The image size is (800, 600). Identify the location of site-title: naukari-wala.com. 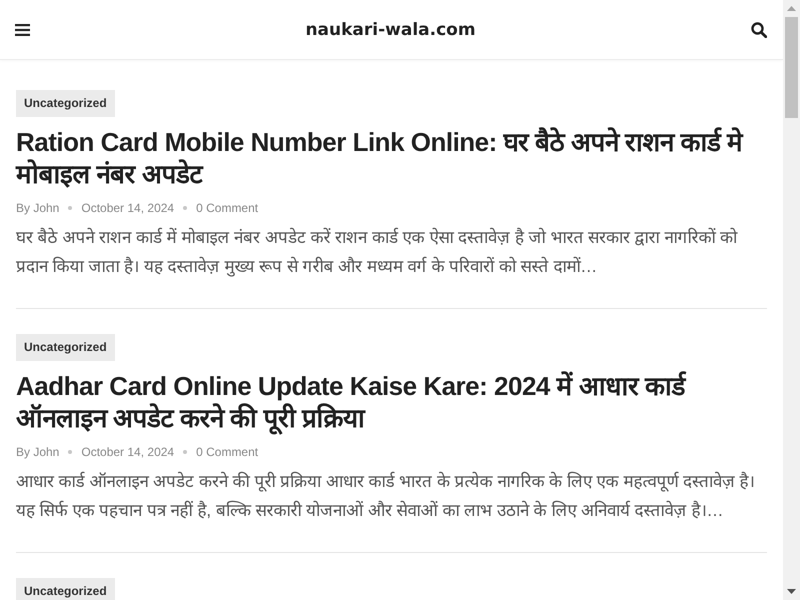
(390, 30).